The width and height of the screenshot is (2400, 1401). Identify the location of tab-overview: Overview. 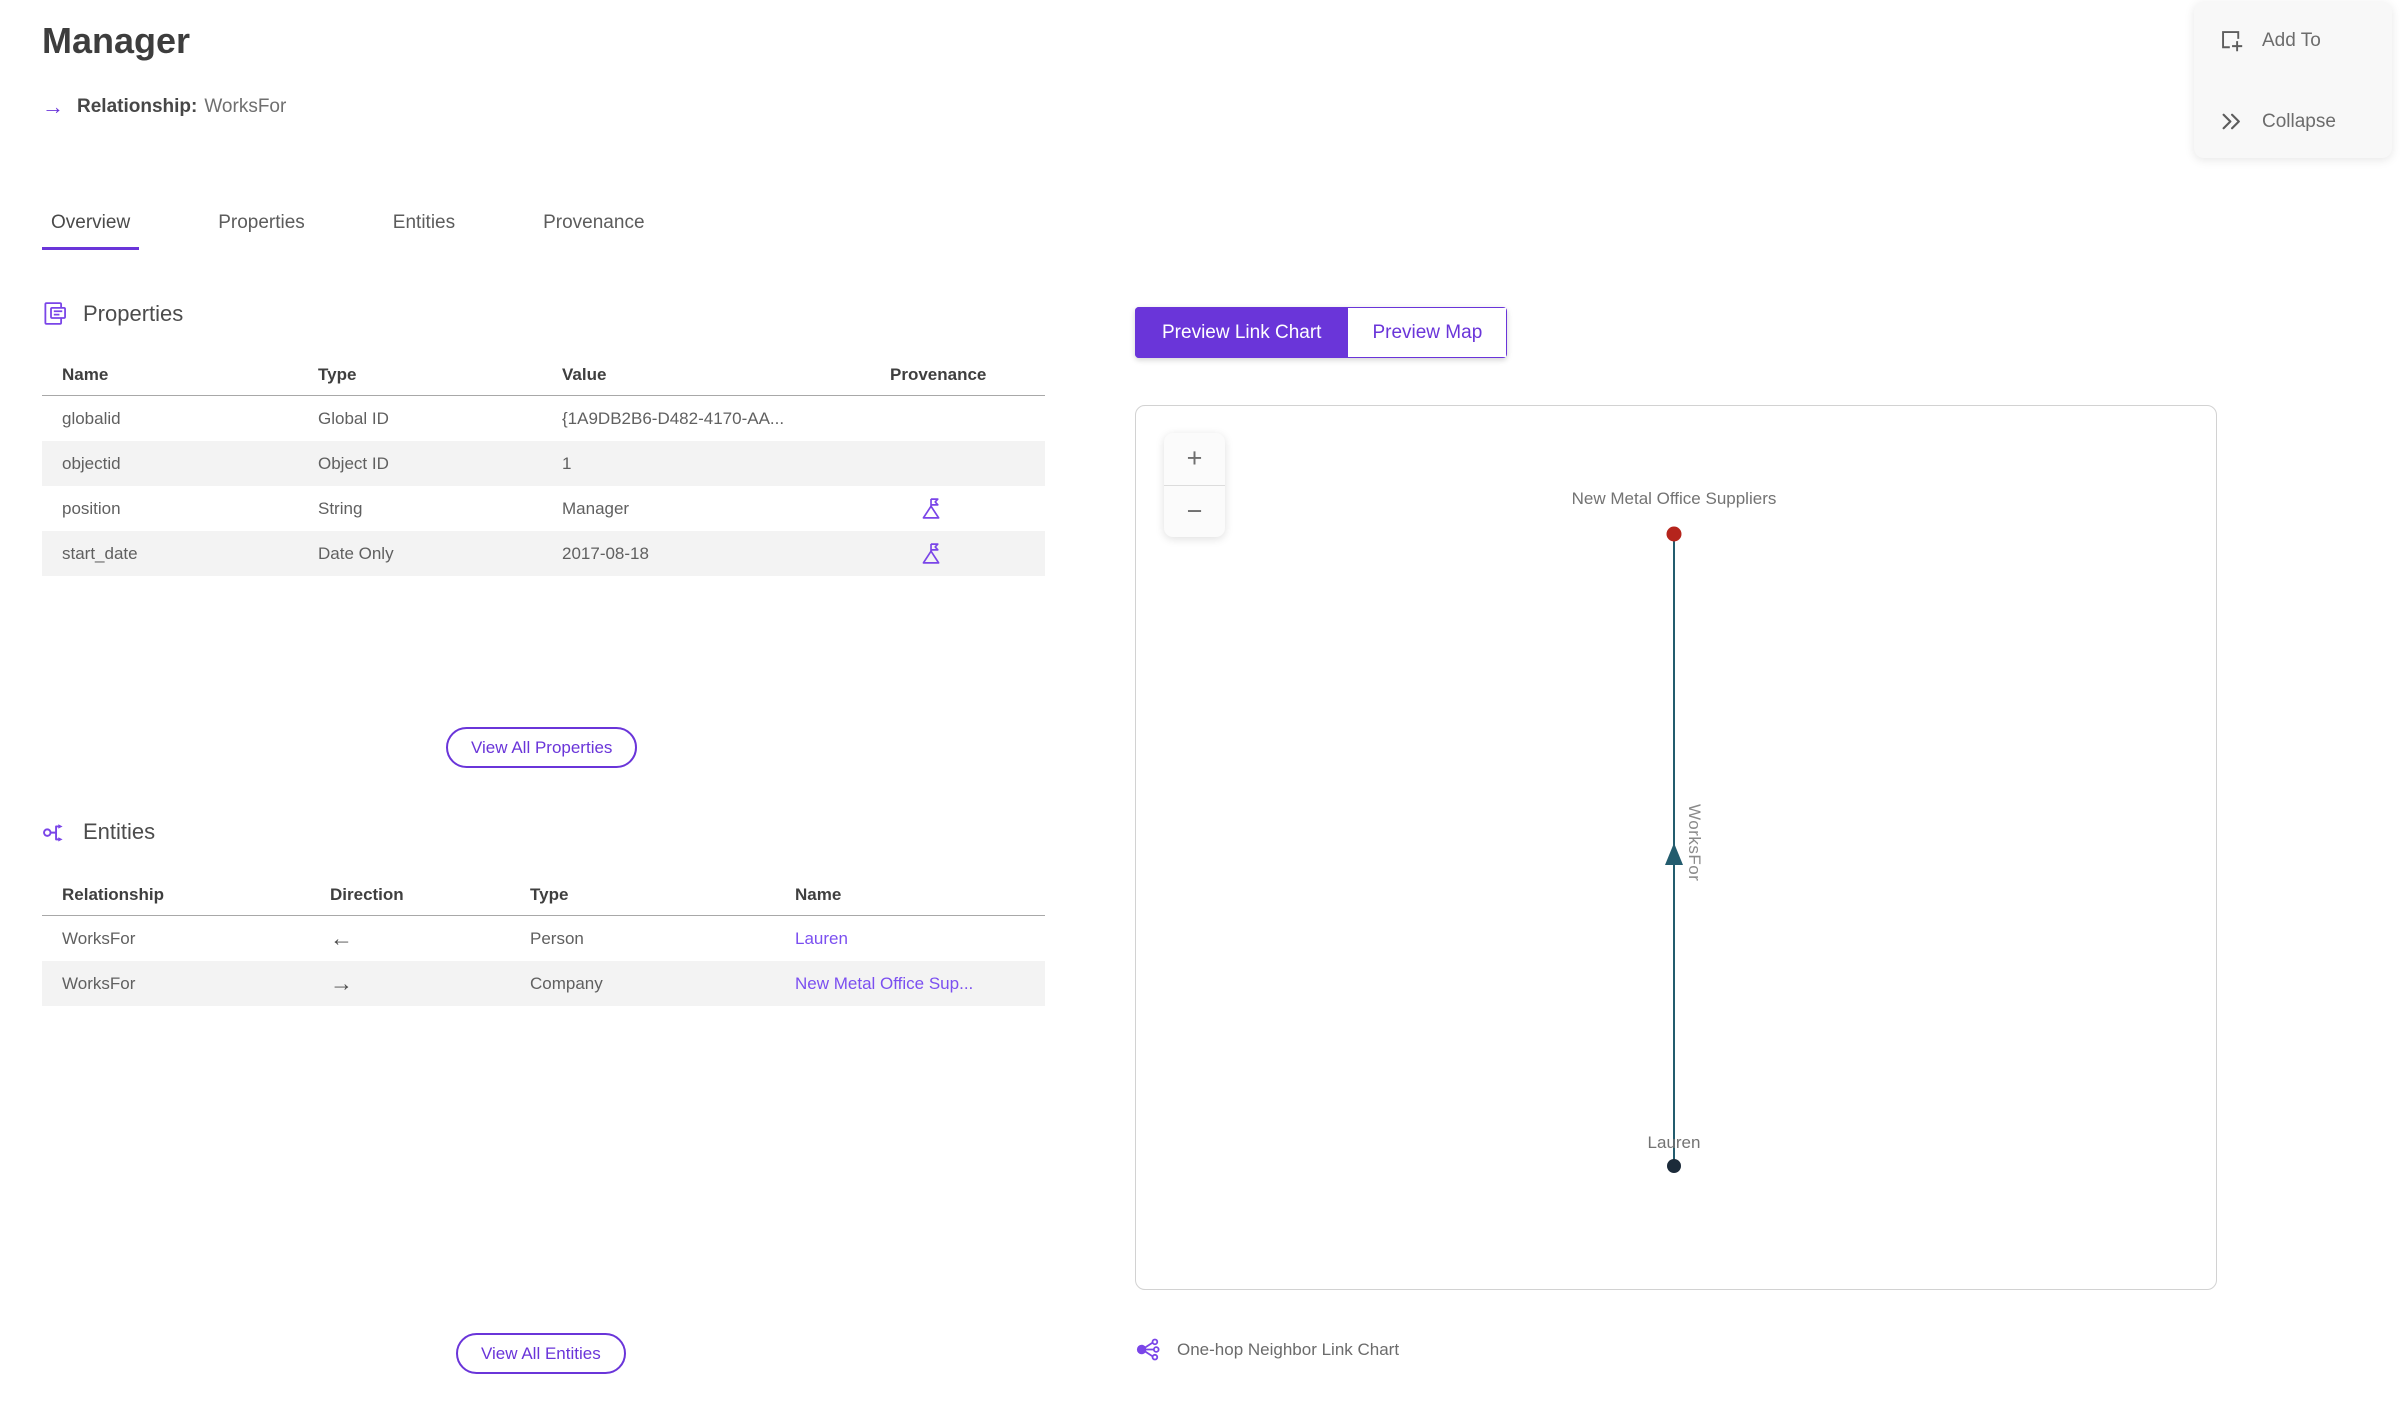
(91, 231).